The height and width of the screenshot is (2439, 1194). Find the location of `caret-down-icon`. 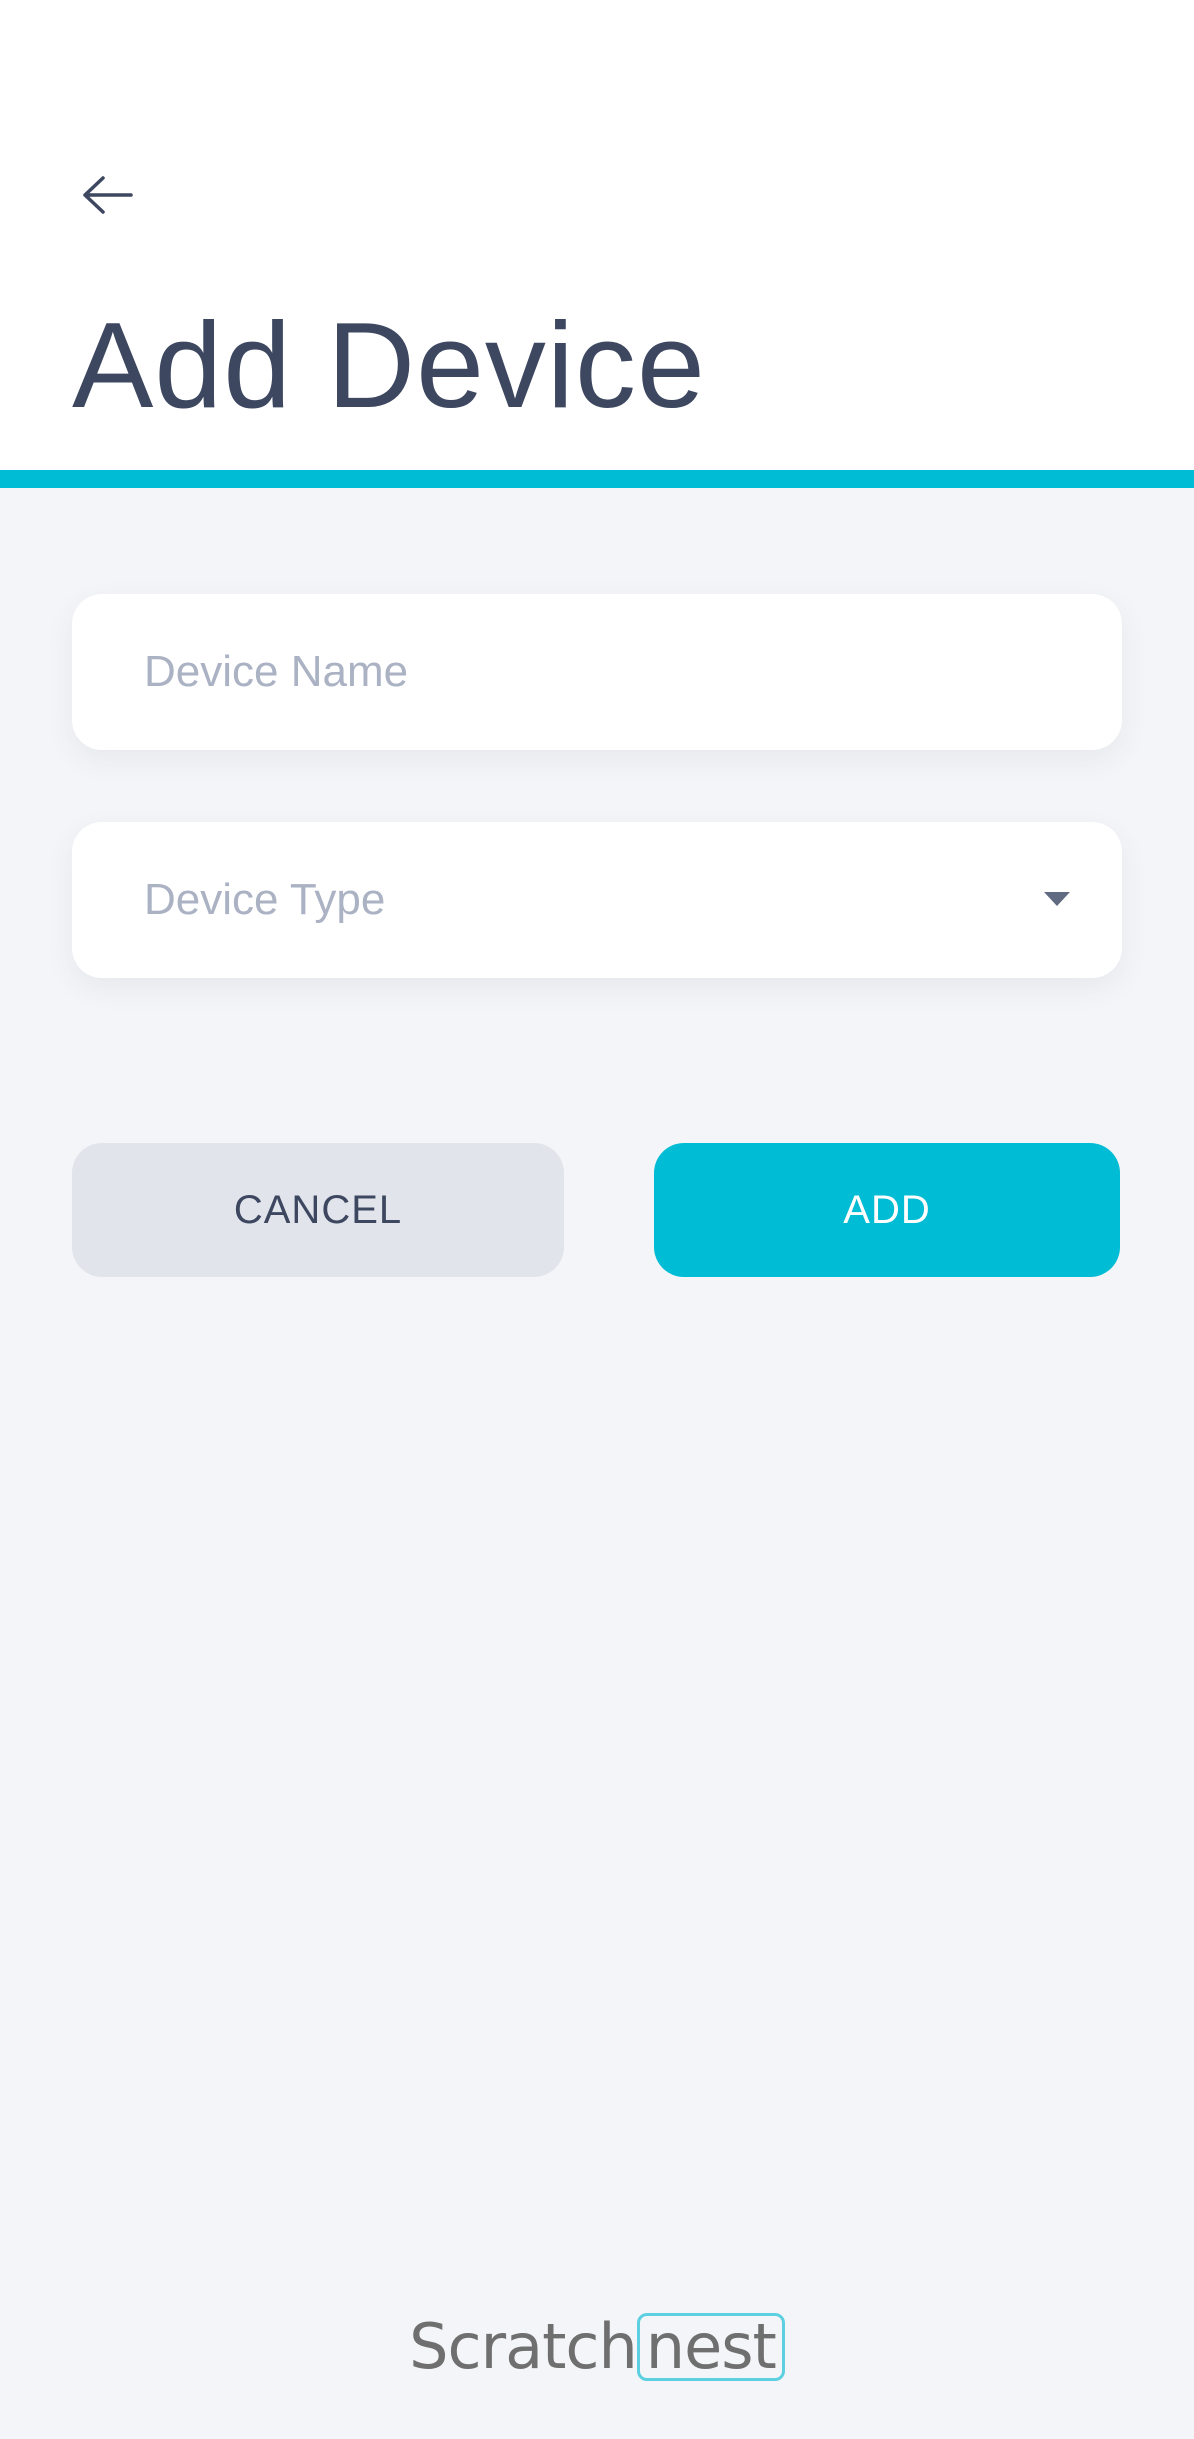

caret-down-icon is located at coordinates (1057, 899).